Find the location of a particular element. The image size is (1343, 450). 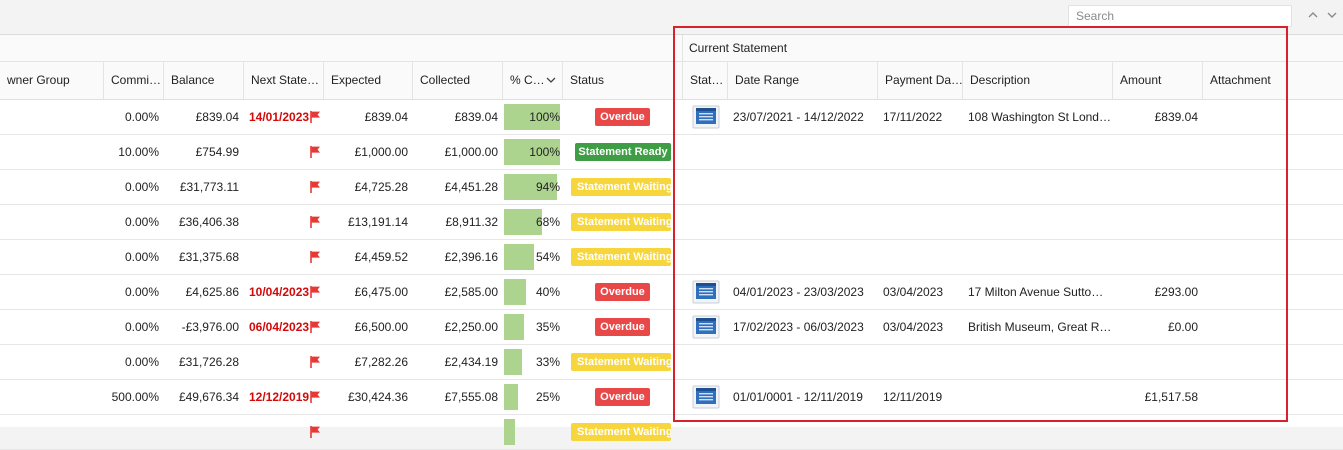

cell-next-statement-date: 12/12/2019 is located at coordinates (279, 397).